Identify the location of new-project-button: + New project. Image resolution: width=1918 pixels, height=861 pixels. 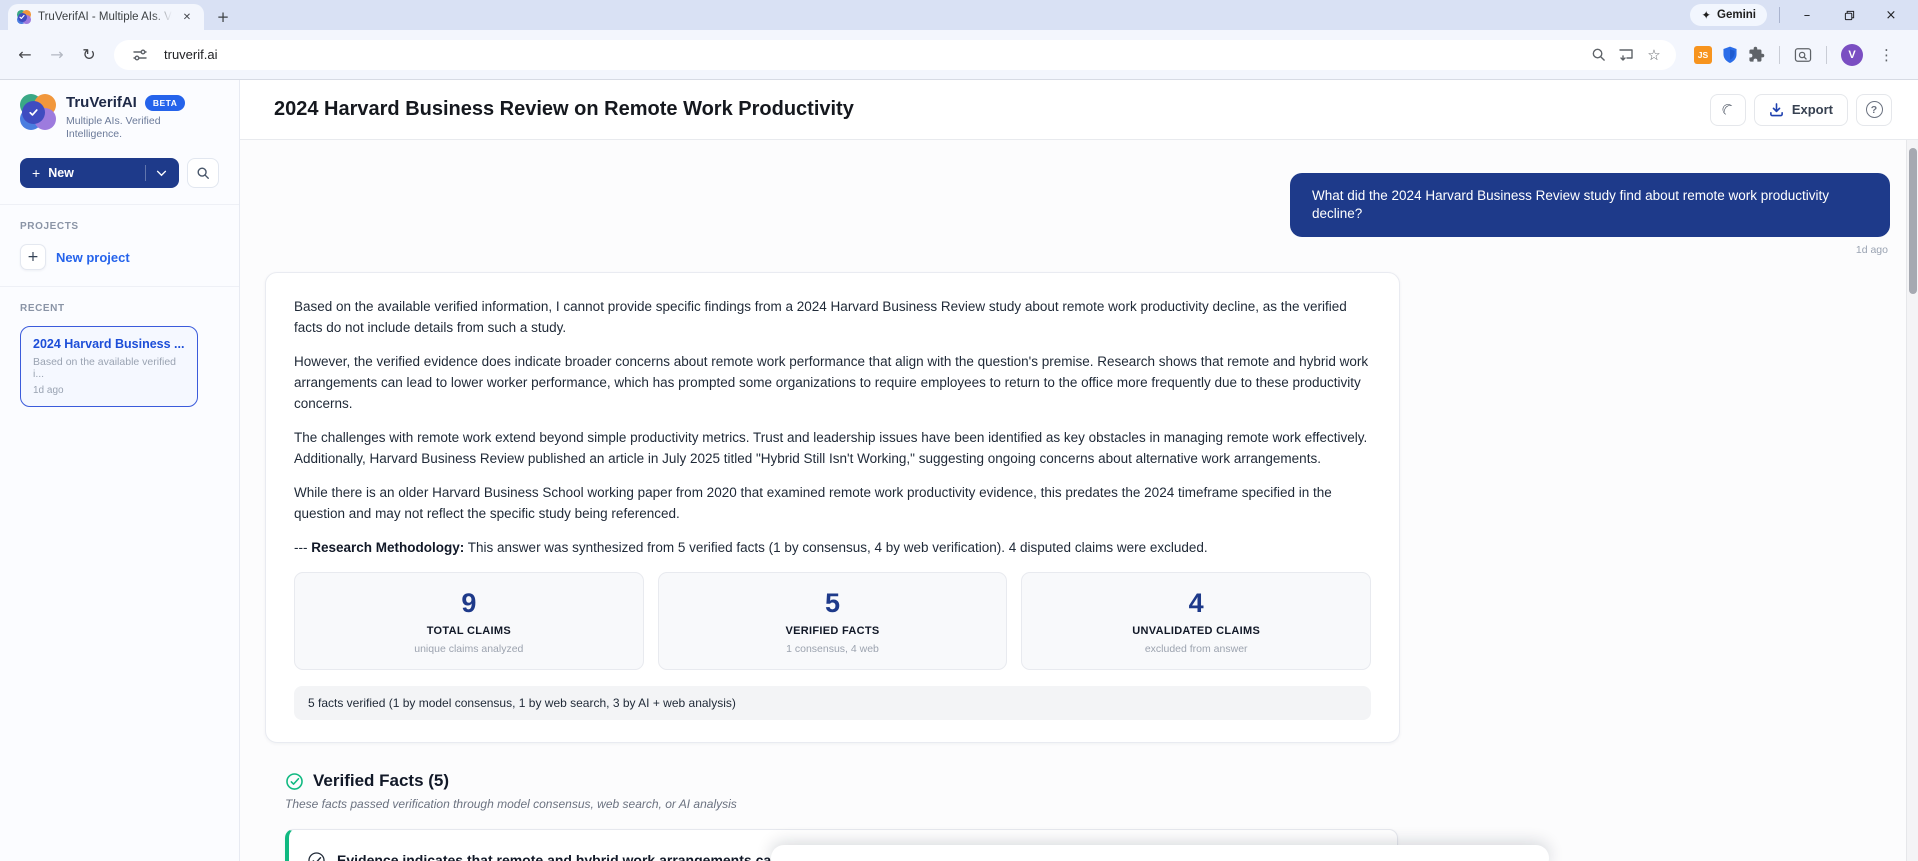
(119, 257).